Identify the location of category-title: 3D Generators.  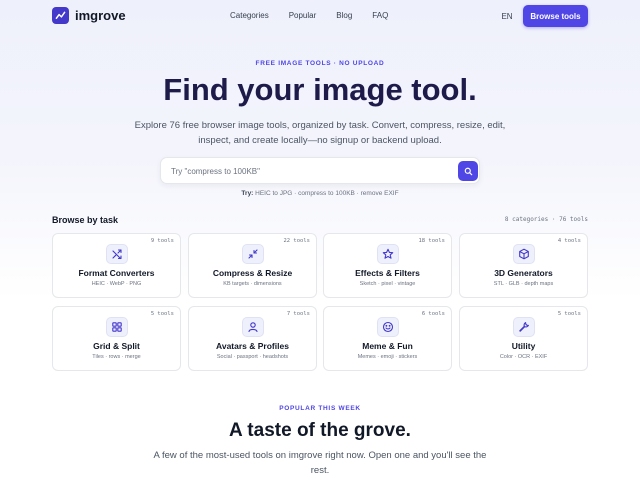
(523, 273).